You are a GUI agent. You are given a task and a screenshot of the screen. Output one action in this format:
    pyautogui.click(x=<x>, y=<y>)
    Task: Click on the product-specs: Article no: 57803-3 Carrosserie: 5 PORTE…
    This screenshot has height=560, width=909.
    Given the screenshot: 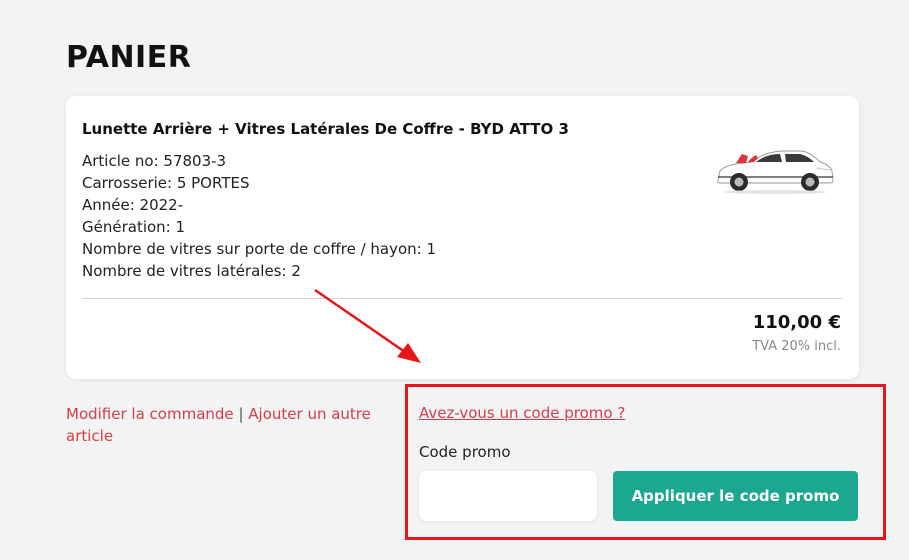 What is the action you would take?
    pyautogui.click(x=259, y=216)
    